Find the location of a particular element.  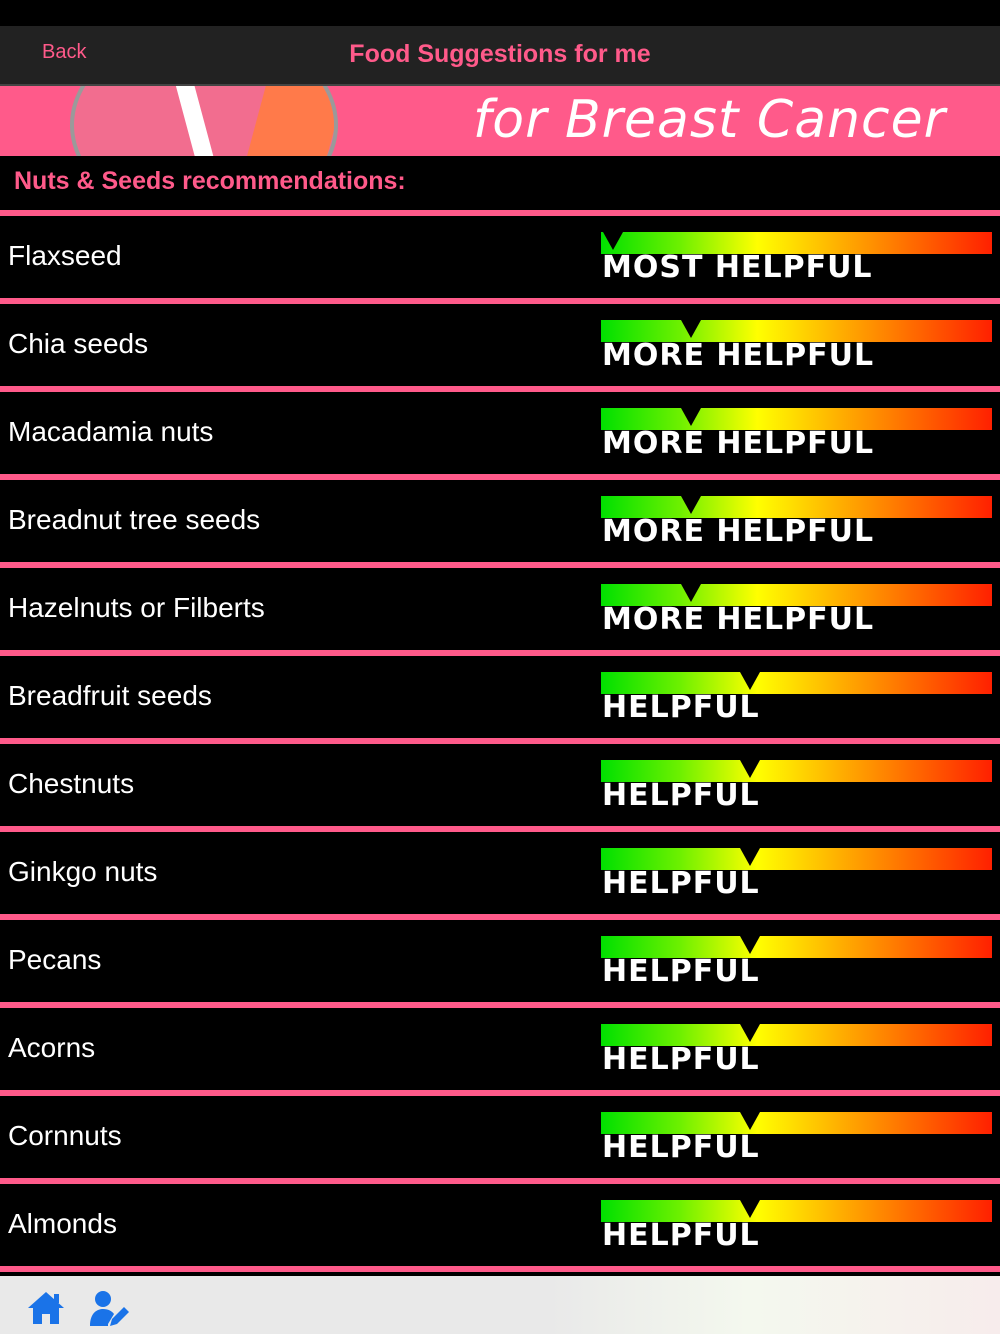

food-name: Acorns is located at coordinates (52, 1047).